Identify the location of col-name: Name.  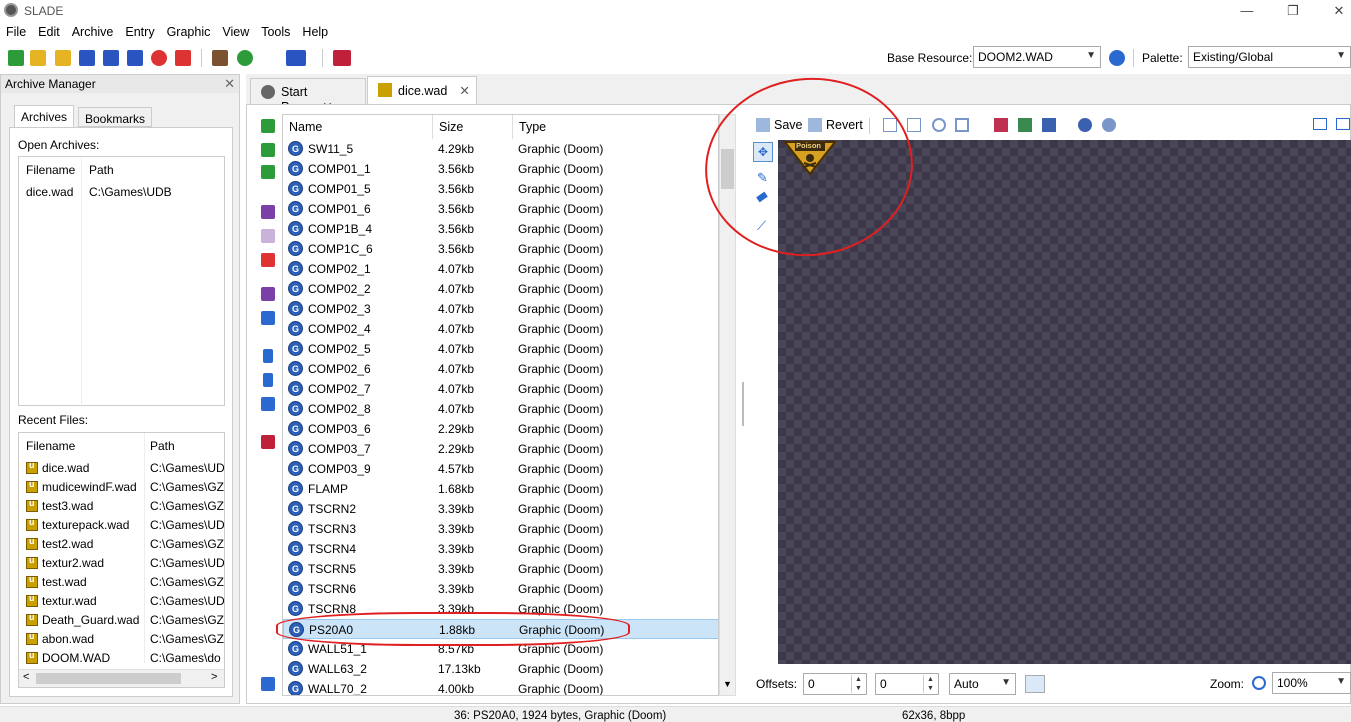
(358, 127).